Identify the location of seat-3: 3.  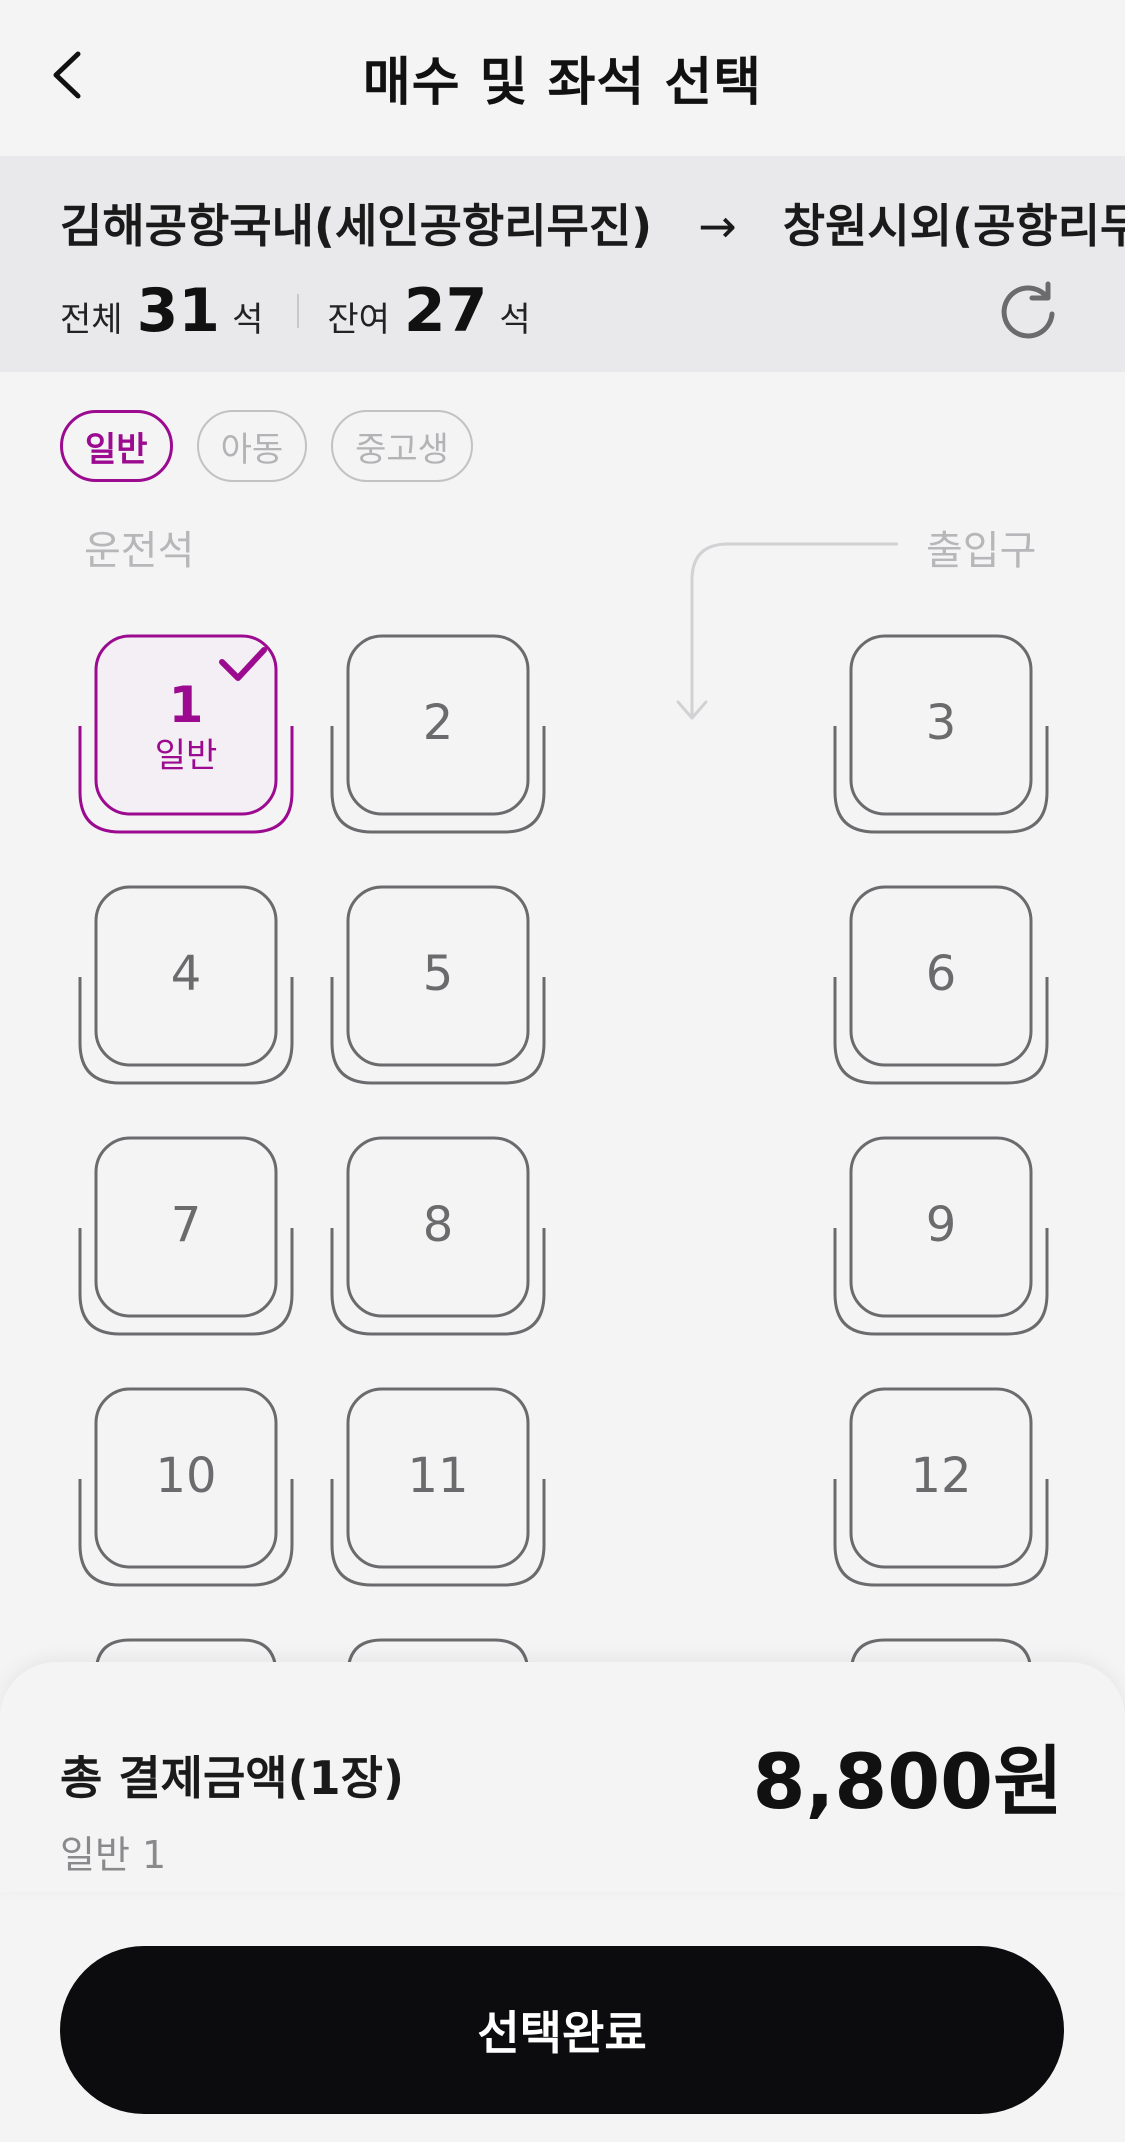
(941, 734).